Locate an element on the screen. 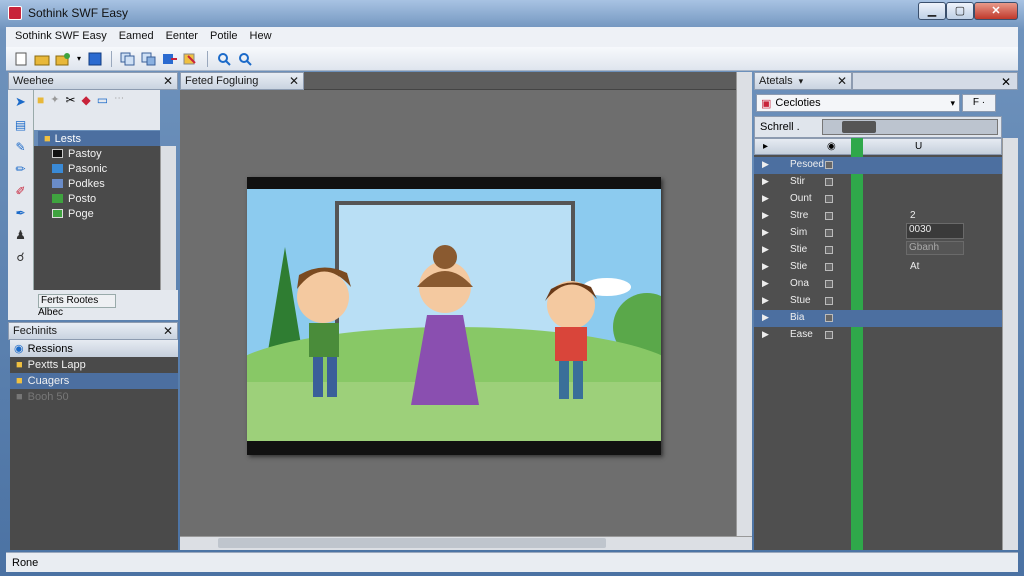 The height and width of the screenshot is (576, 1024). timeline-layer-row: ▶ Stre 2 is located at coordinates (878, 216).